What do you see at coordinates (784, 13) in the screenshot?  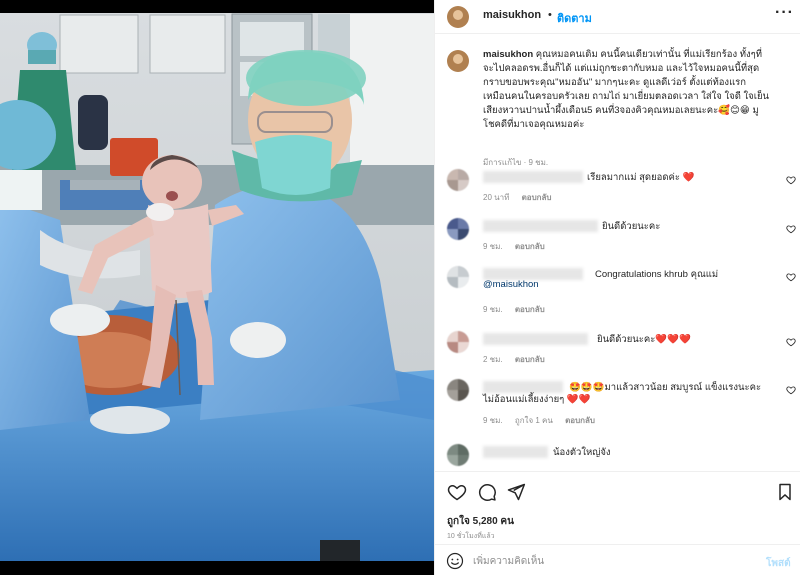 I see `more-horizontal-icon: ···` at bounding box center [784, 13].